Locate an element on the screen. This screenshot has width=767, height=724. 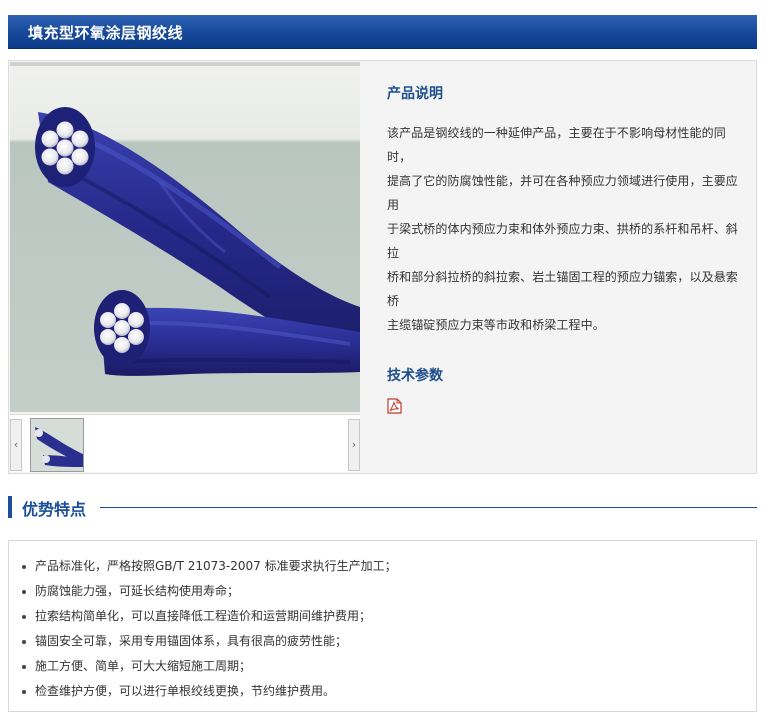
description-title: 产品说明 is located at coordinates (415, 94).